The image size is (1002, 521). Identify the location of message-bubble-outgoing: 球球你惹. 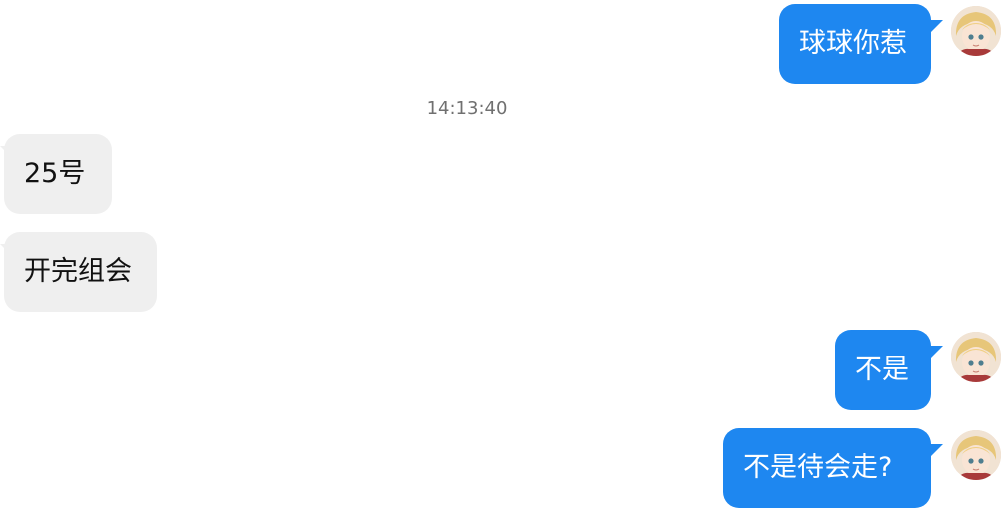
(855, 44).